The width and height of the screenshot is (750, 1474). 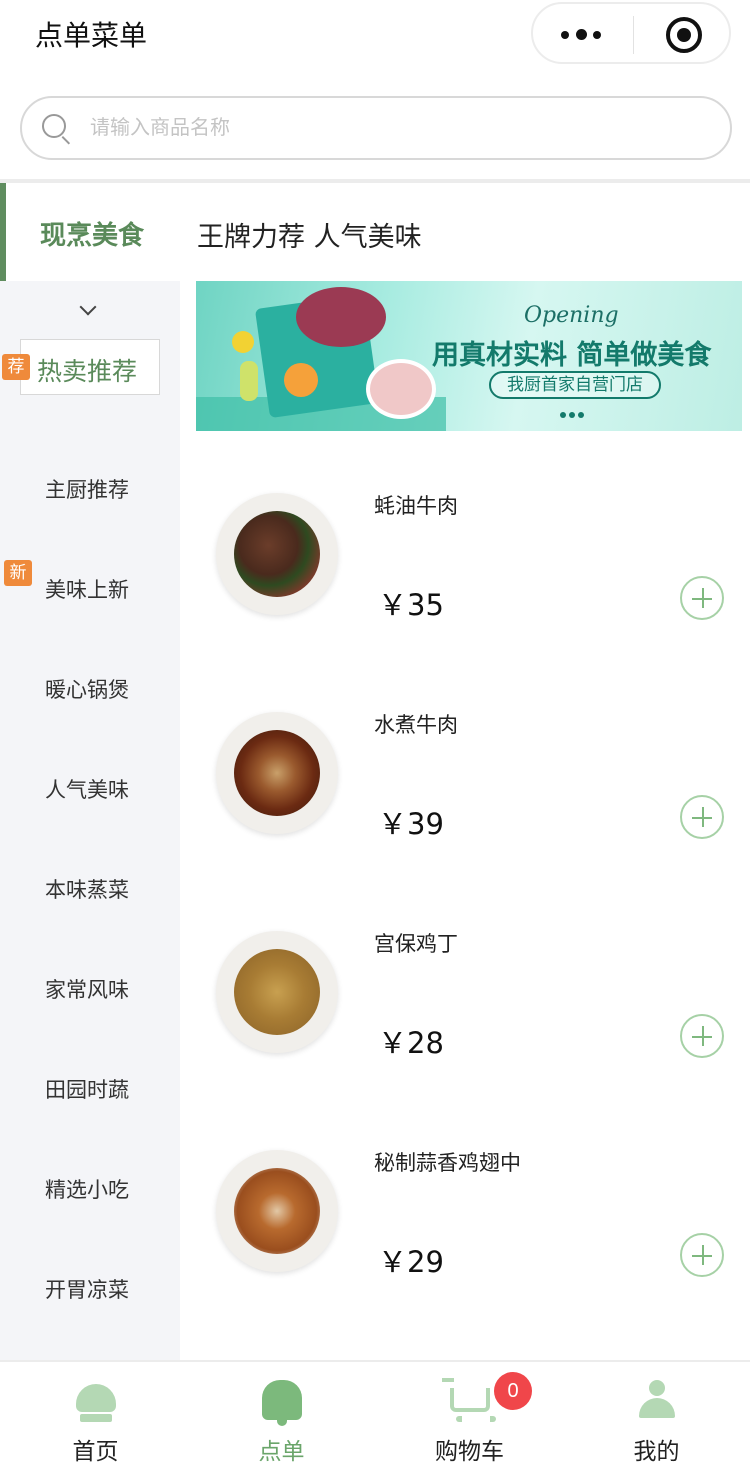 I want to click on sidebar-heading-label: 现烹美食, so click(x=92, y=236).